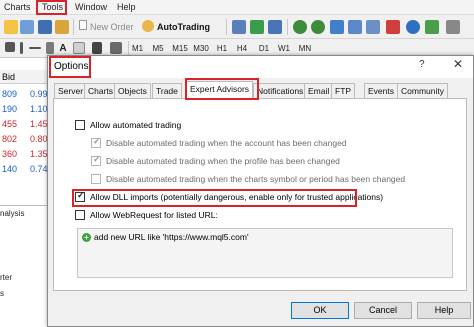 The image size is (474, 327). I want to click on tab-events: Events, so click(381, 90).